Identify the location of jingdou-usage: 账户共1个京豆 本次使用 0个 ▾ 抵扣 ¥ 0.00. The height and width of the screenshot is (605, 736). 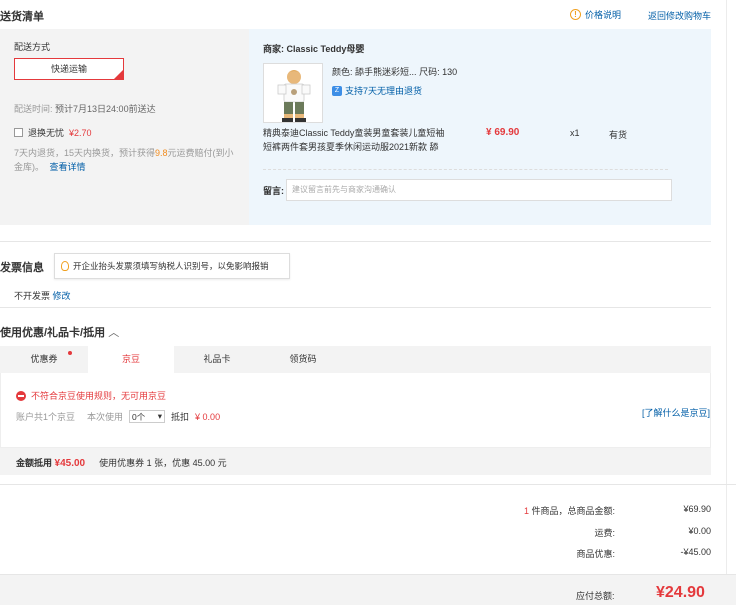
(118, 416).